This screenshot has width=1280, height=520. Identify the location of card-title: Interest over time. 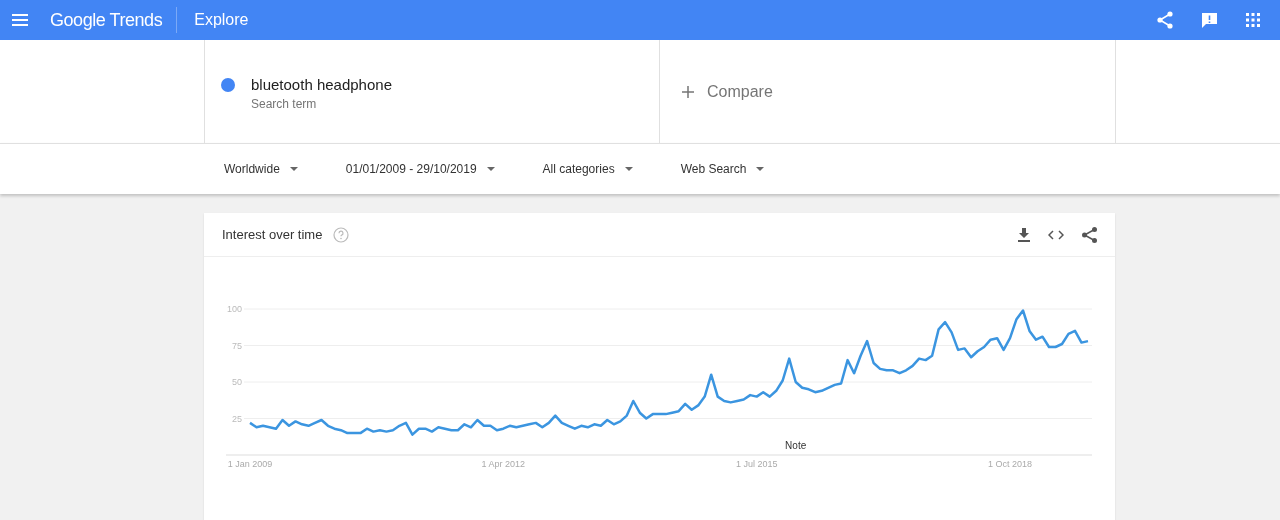
(272, 234).